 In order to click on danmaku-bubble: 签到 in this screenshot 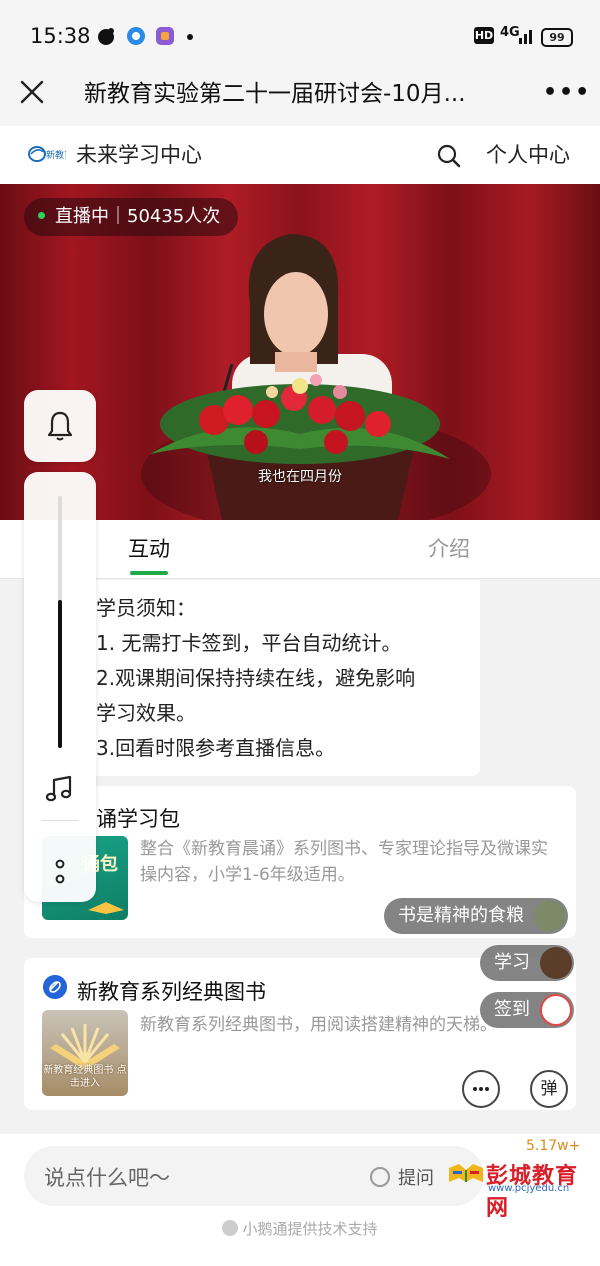, I will do `click(527, 1010)`.